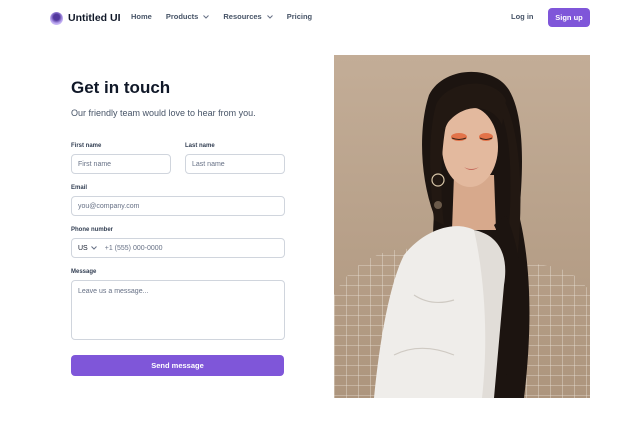 The image size is (640, 426). I want to click on phone-label: Phone number, so click(92, 230).